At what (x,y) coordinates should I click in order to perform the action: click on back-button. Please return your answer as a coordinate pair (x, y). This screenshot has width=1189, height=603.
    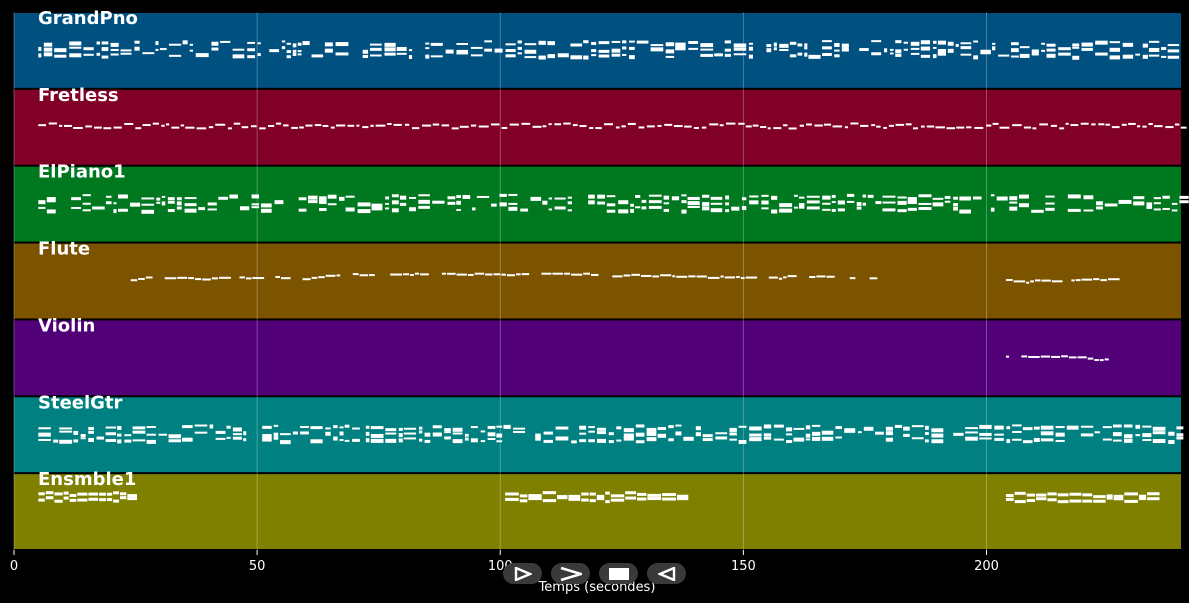
    Looking at the image, I should click on (666, 573).